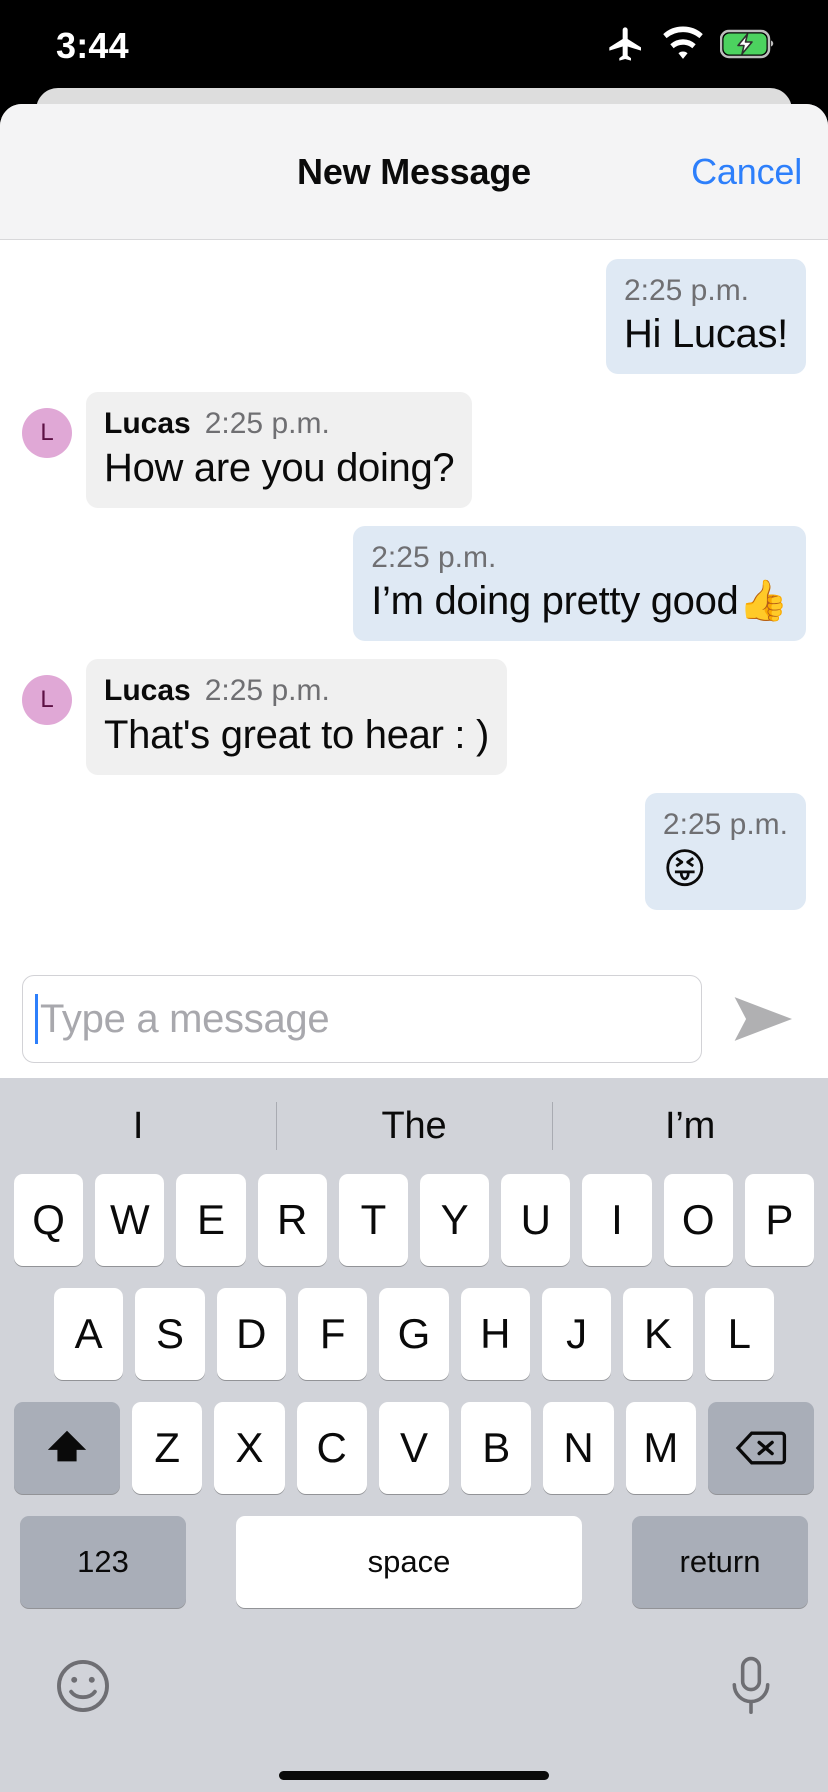 This screenshot has height=1792, width=828. I want to click on composer-bar: Type a message, so click(414, 1019).